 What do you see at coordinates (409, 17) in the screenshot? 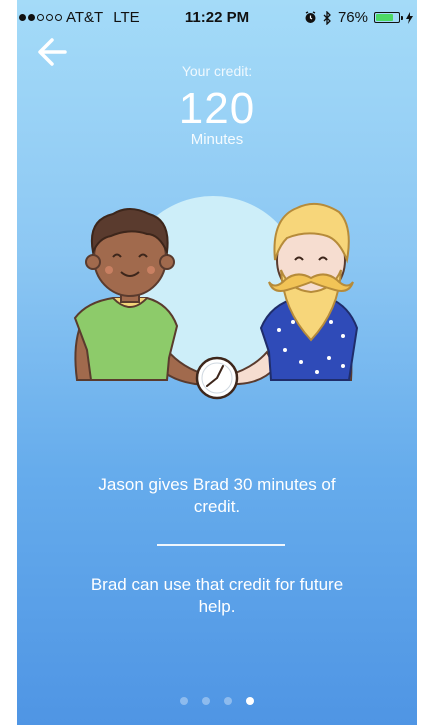
I see `charging-icon` at bounding box center [409, 17].